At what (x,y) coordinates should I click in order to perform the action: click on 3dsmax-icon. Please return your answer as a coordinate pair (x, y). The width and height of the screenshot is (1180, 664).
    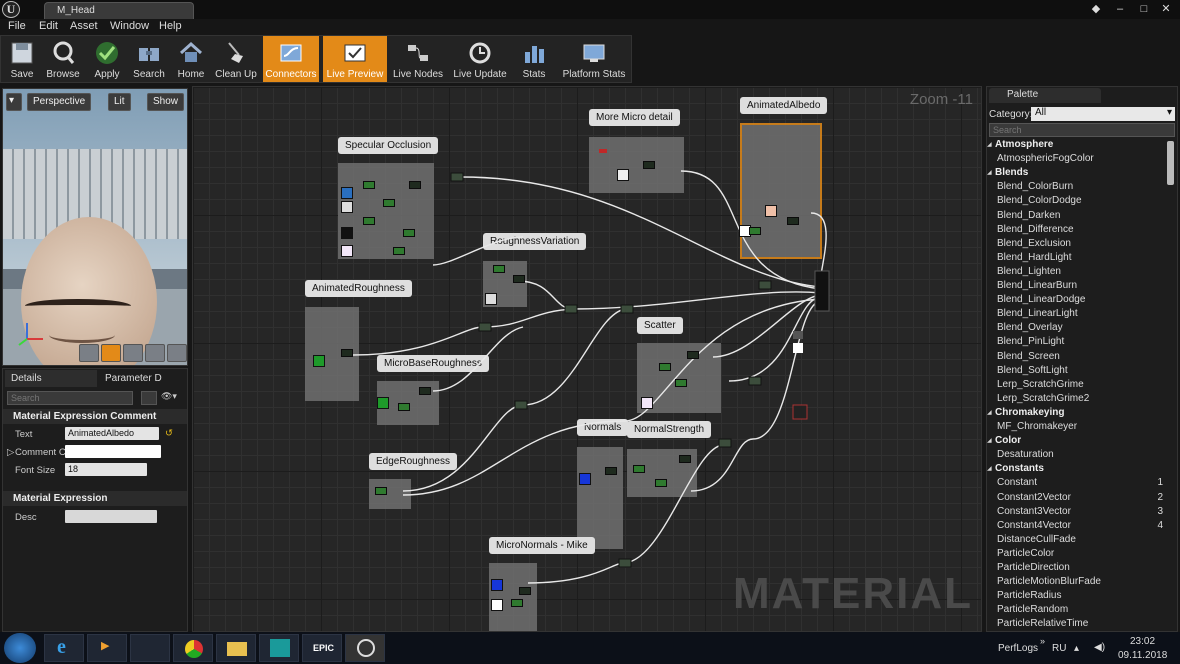
    Looking at the image, I should click on (279, 648).